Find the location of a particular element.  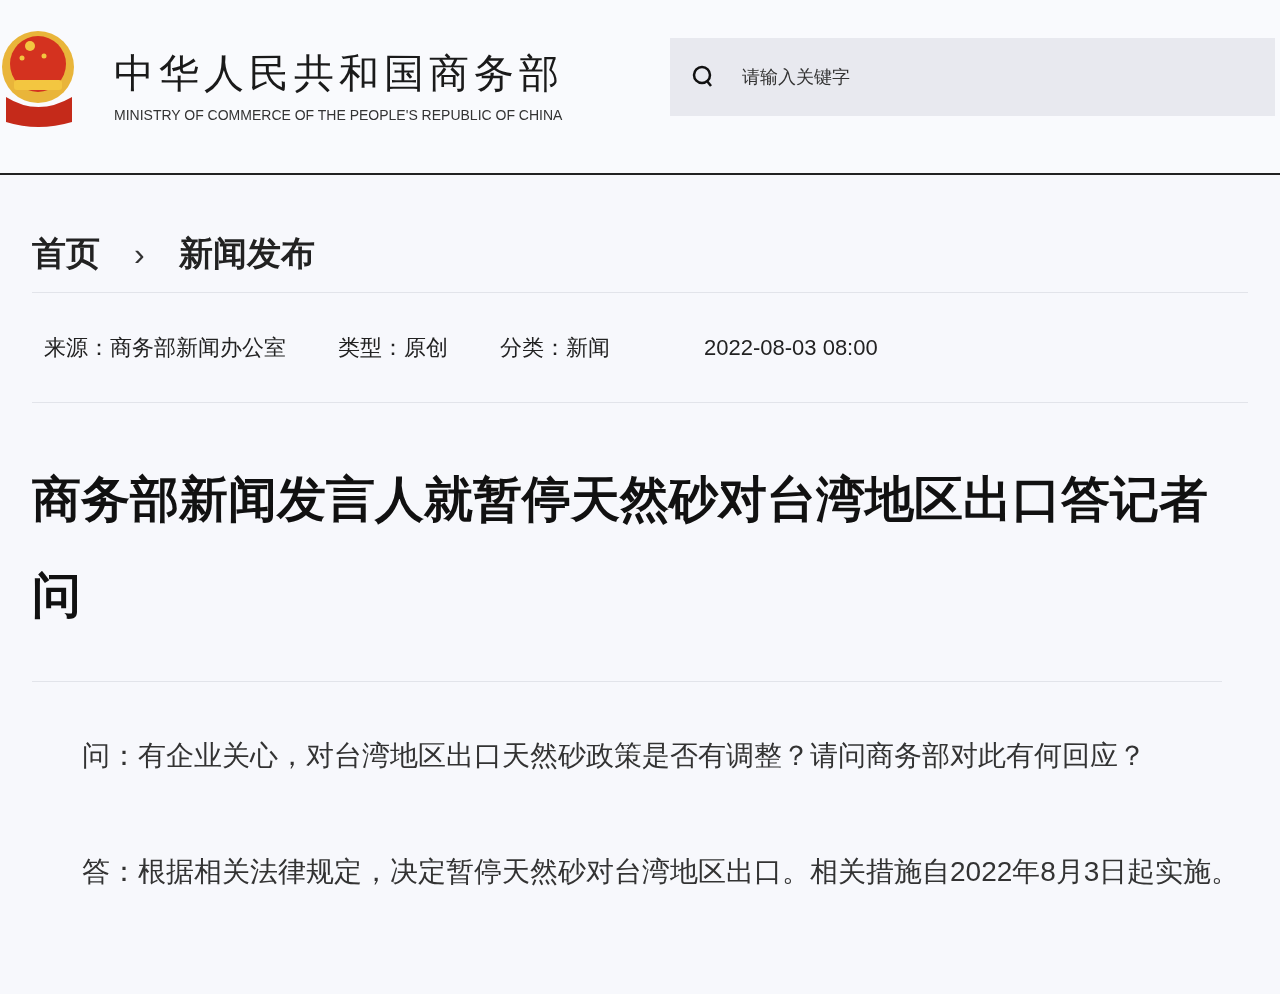

article-paragraph: 问：有企业关心，对台湾地区出口天然砂政策是否有调整？请问商务部对此有何回应？ is located at coordinates (614, 756).